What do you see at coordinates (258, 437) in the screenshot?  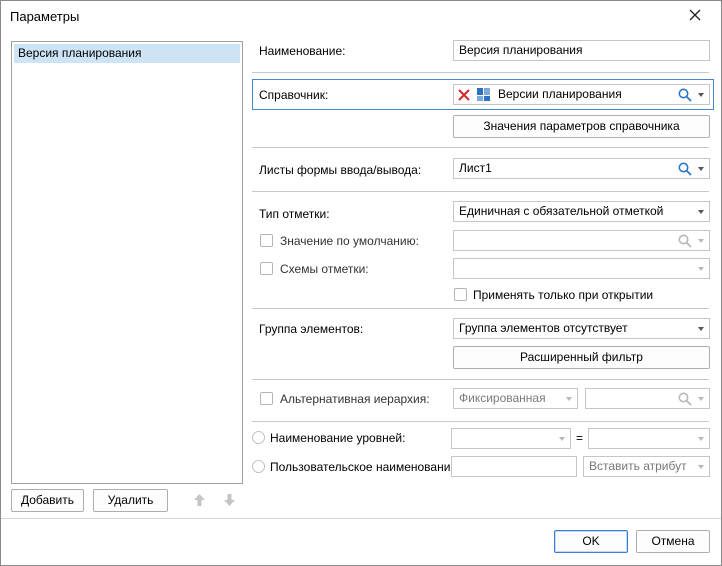 I see `level-names-radio` at bounding box center [258, 437].